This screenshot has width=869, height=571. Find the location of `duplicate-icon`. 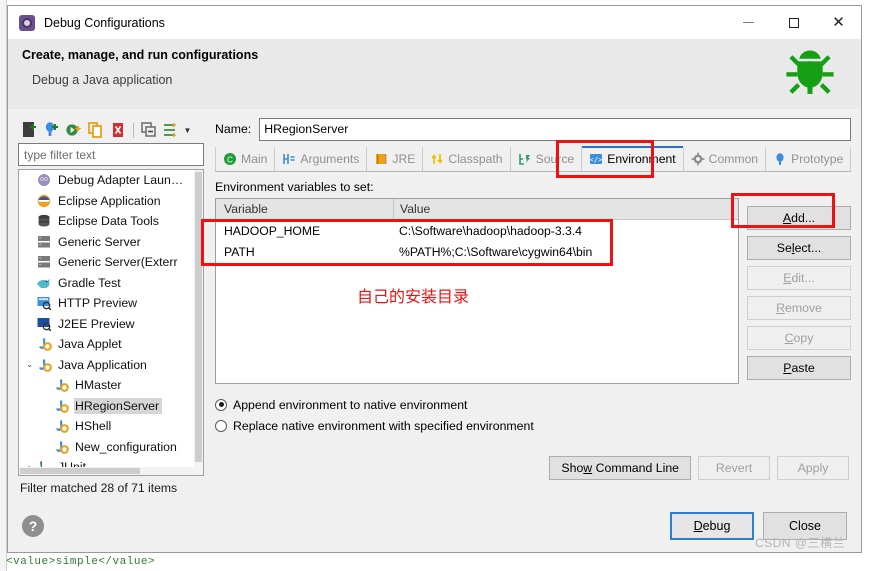

duplicate-icon is located at coordinates (96, 130).